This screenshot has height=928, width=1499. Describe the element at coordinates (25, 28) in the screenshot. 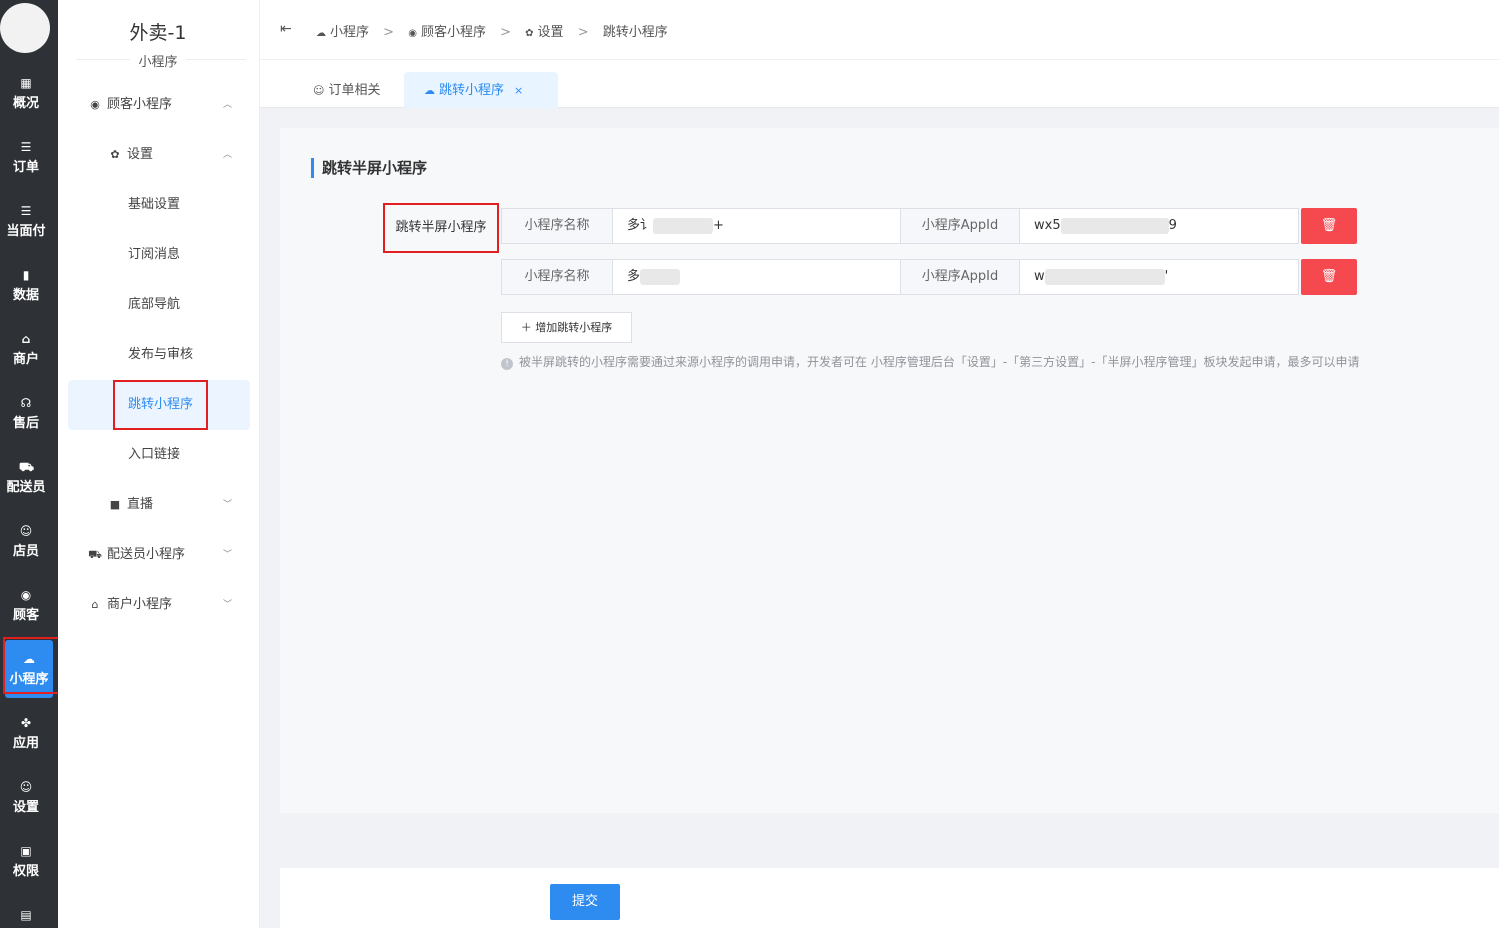

I see `avatar` at that location.